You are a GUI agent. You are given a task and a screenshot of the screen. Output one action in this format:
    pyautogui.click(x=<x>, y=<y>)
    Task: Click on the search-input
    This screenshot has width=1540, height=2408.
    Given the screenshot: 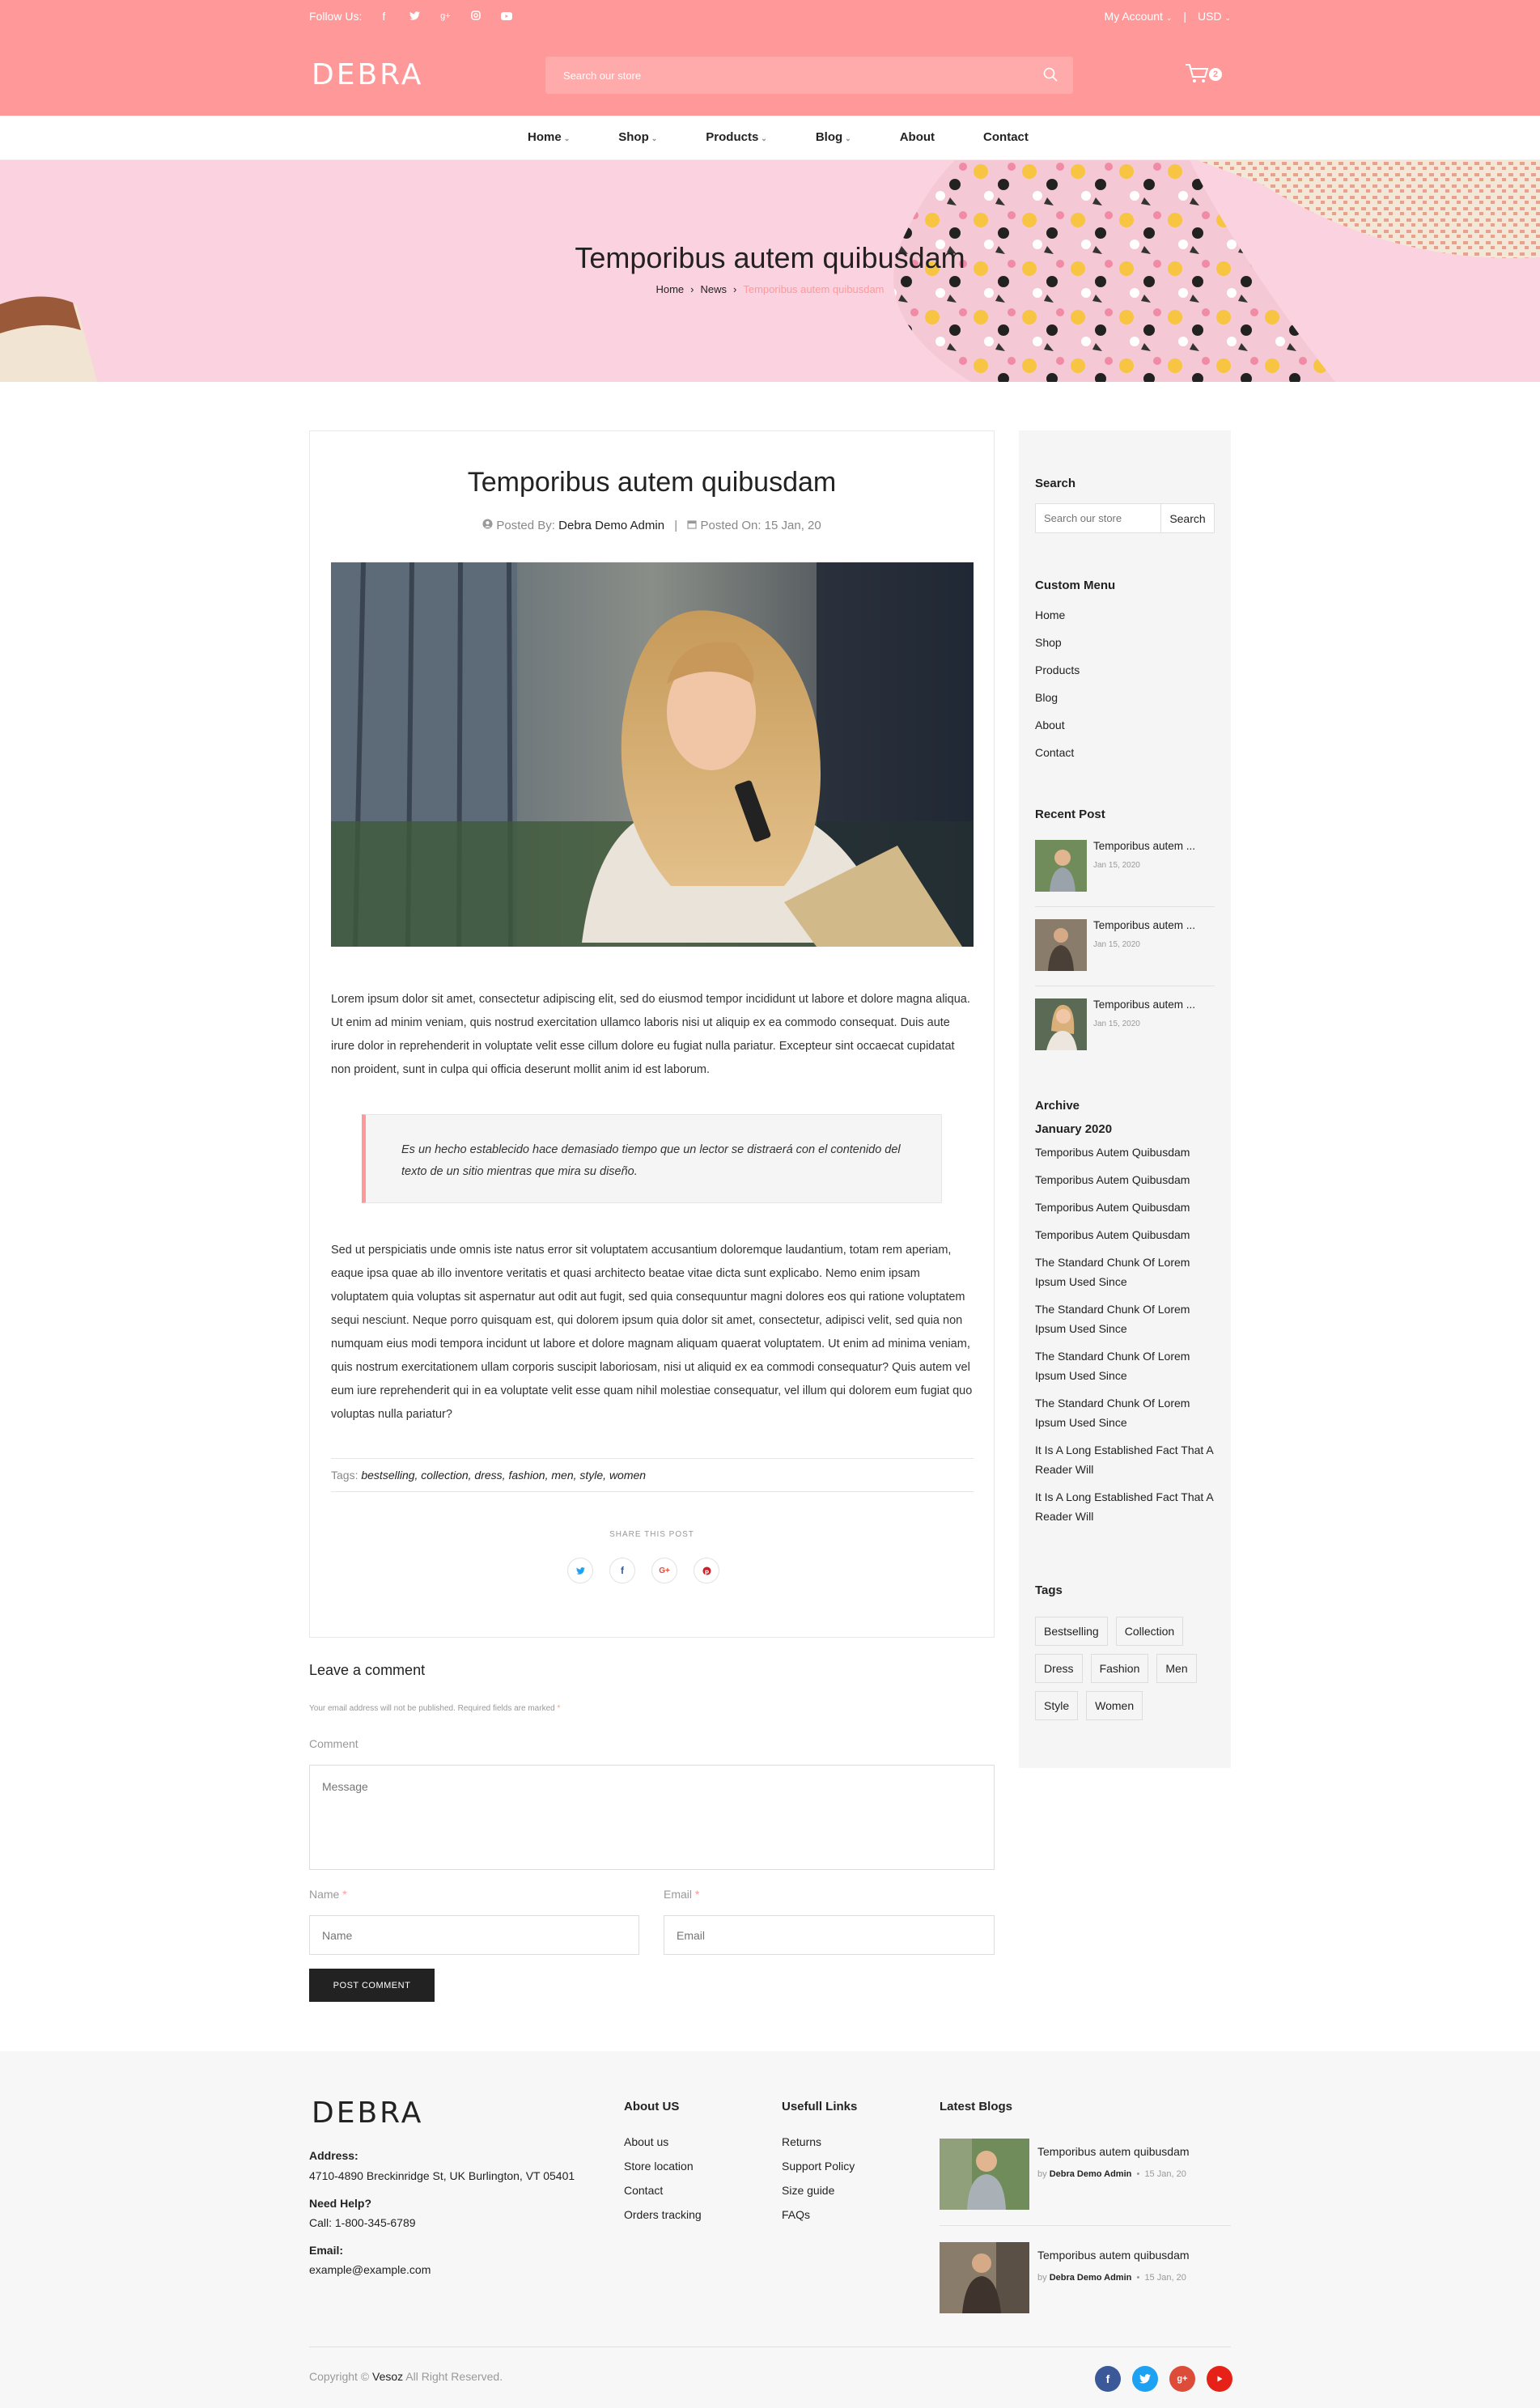 What is the action you would take?
    pyautogui.click(x=809, y=75)
    